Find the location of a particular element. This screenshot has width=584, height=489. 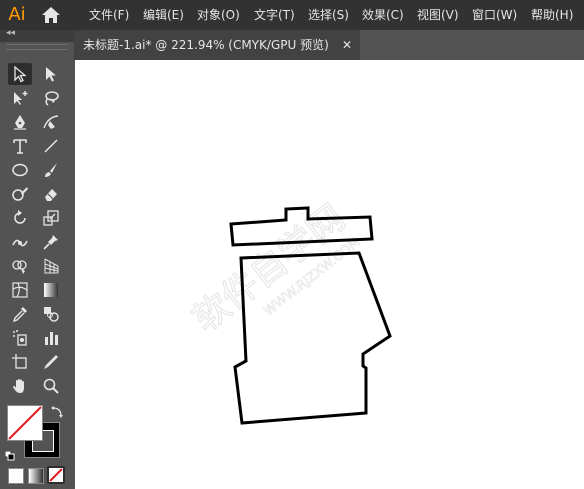

tools-panel: ◂◂ is located at coordinates (37, 258).